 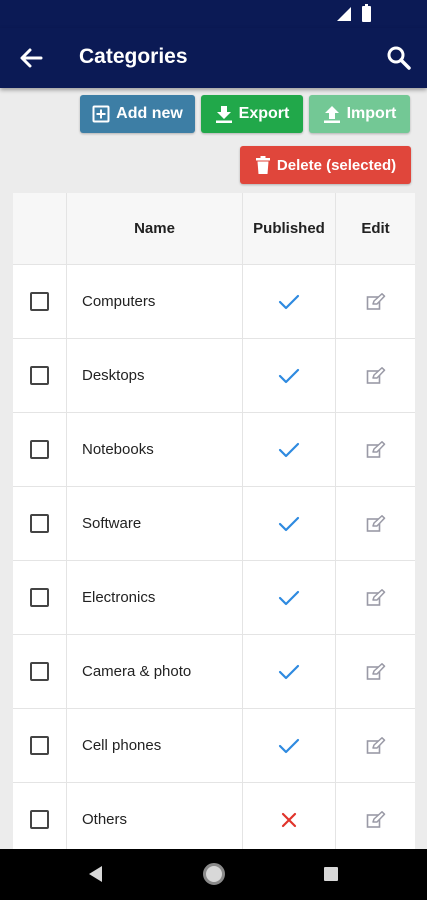 I want to click on nav-home-icon, so click(x=214, y=874).